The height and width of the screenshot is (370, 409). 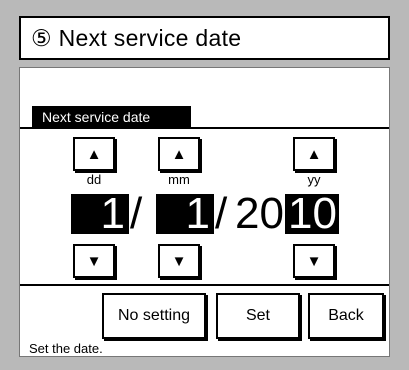 I want to click on day-down-button: ▼, so click(x=94, y=261).